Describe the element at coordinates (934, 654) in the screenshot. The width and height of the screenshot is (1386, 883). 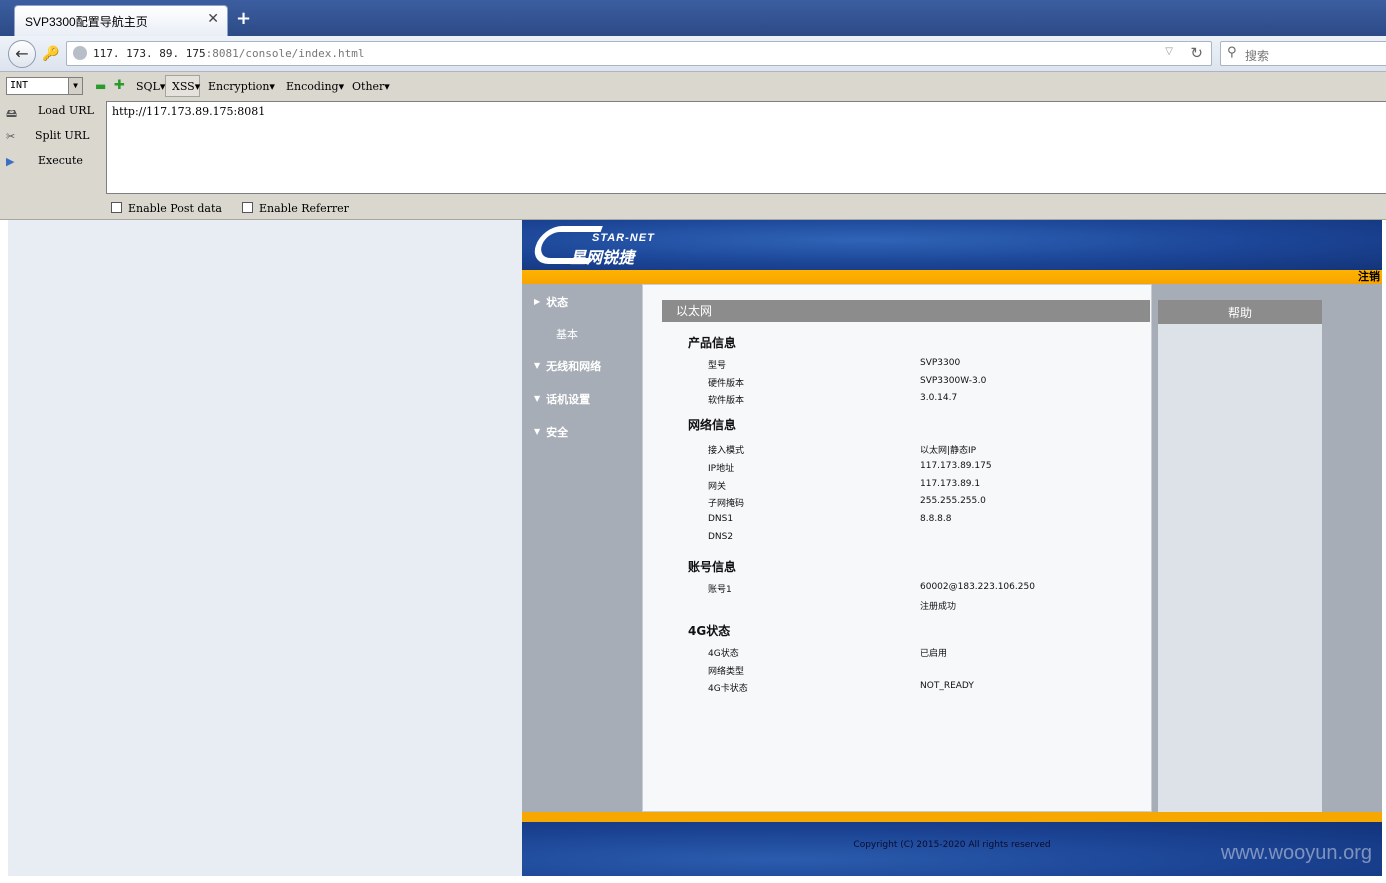
I see `info-value: 已启用` at that location.